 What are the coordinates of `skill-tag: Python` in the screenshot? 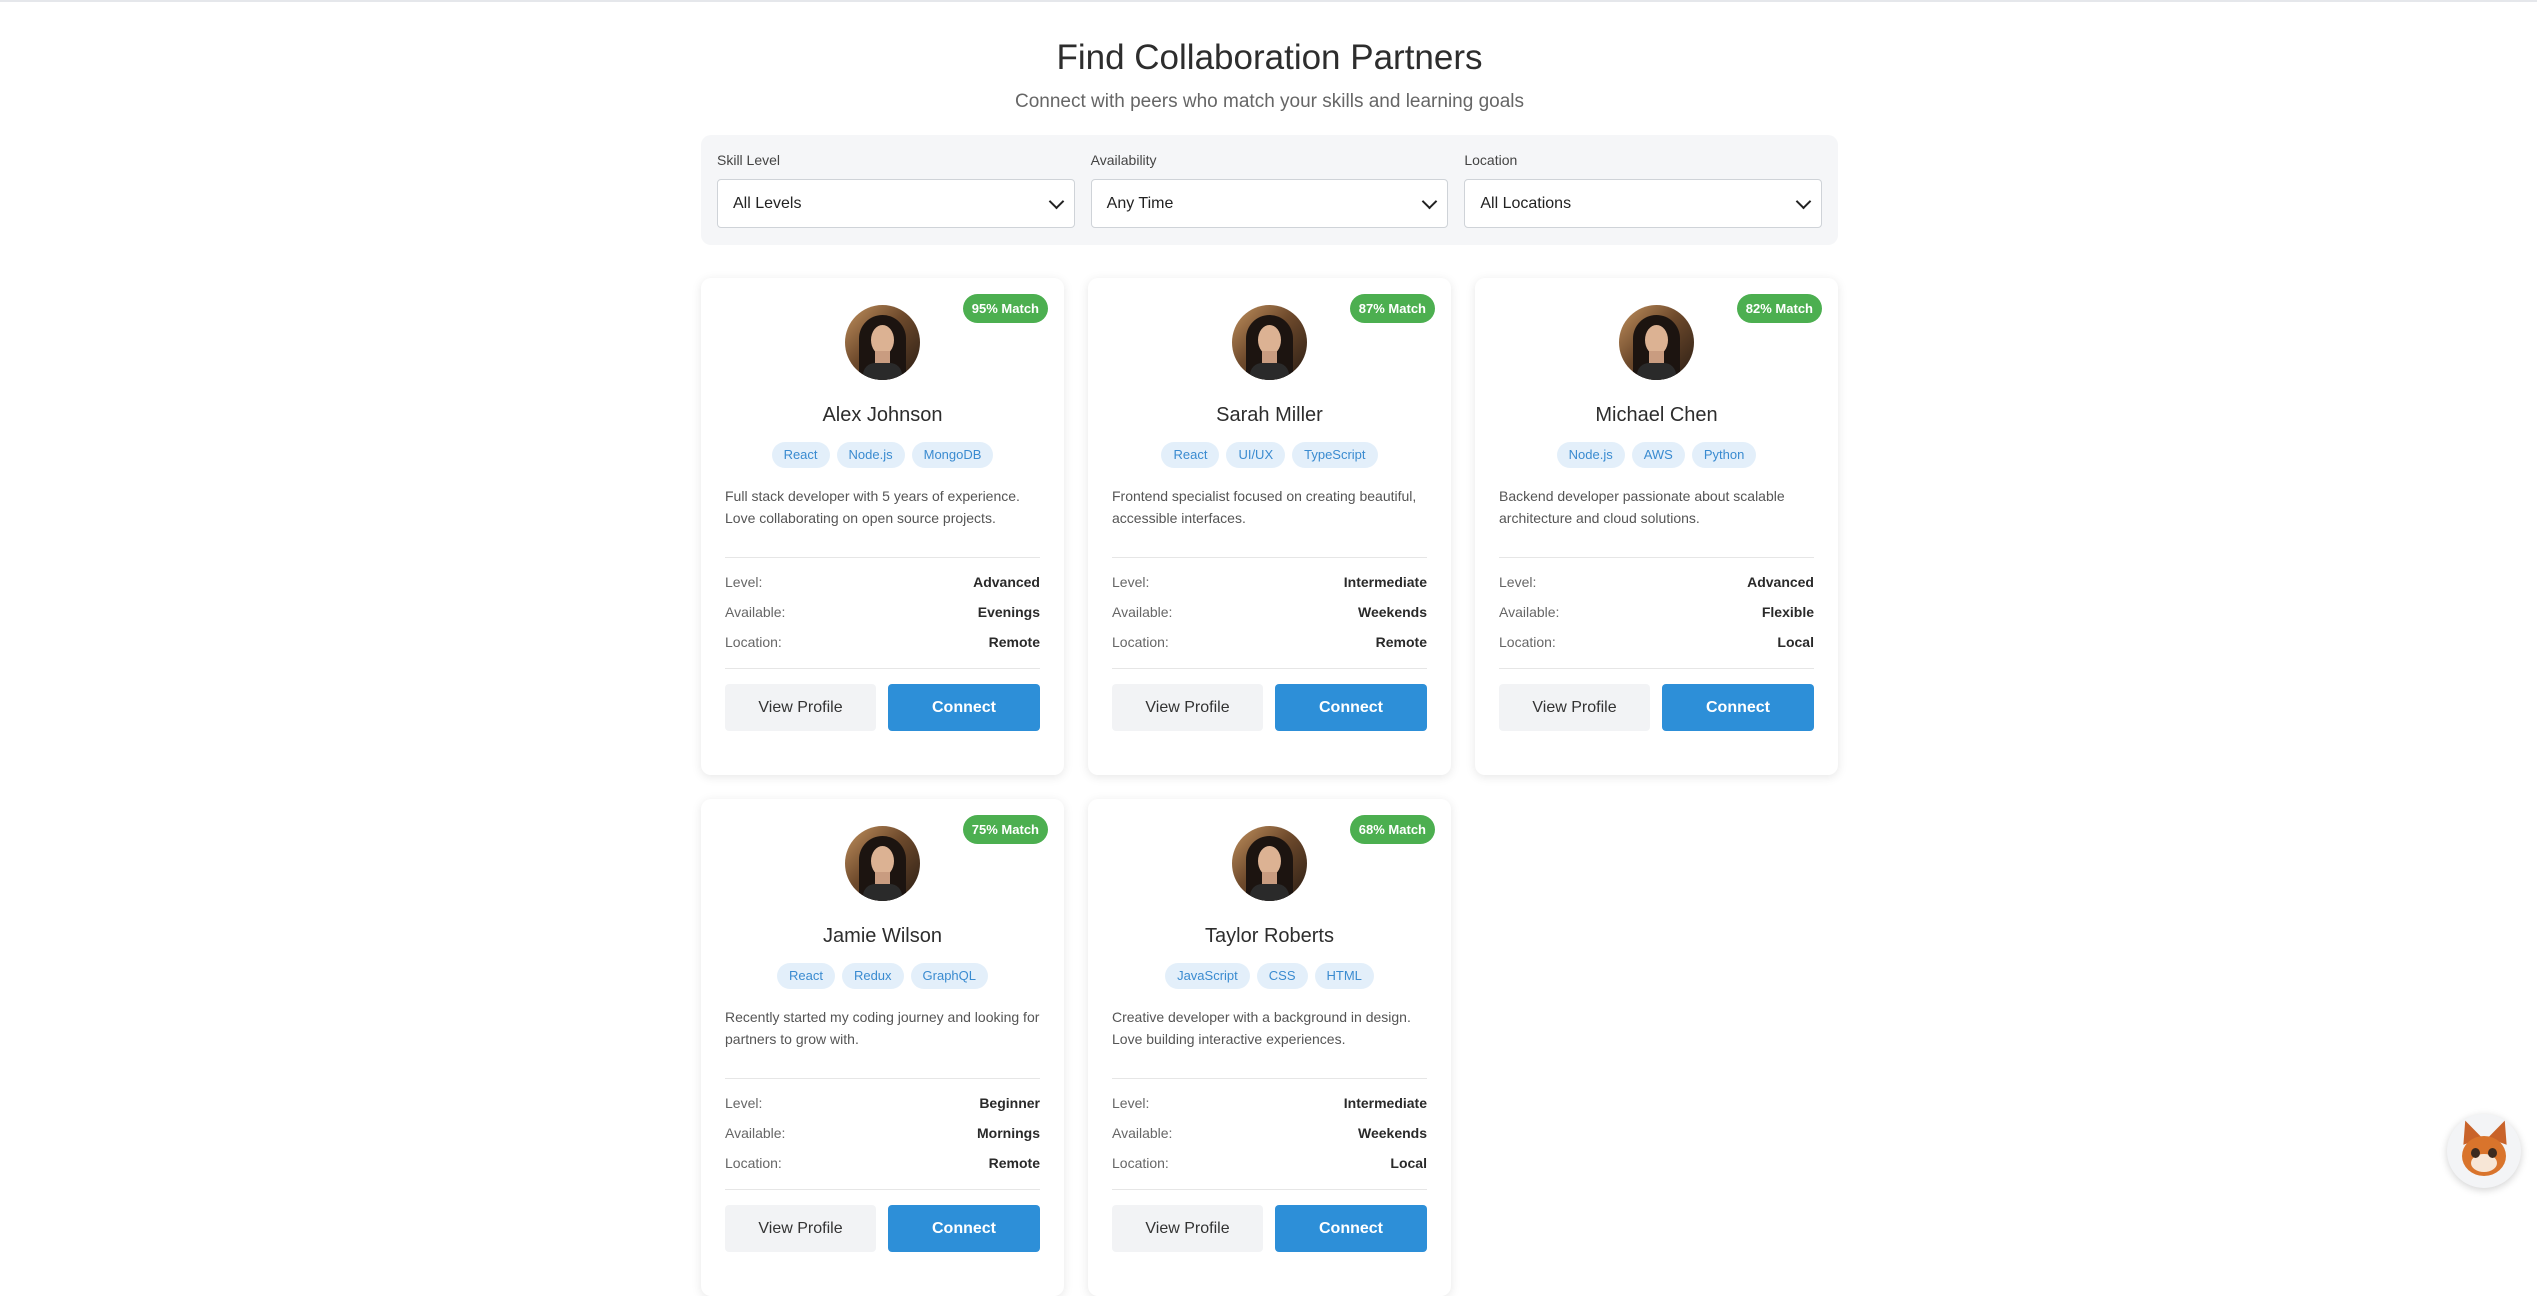 It's located at (1724, 455).